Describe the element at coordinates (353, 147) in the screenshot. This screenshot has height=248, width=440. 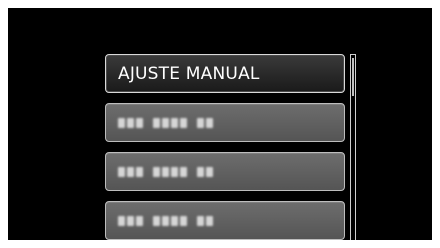
I see `menu-scrollbar` at that location.